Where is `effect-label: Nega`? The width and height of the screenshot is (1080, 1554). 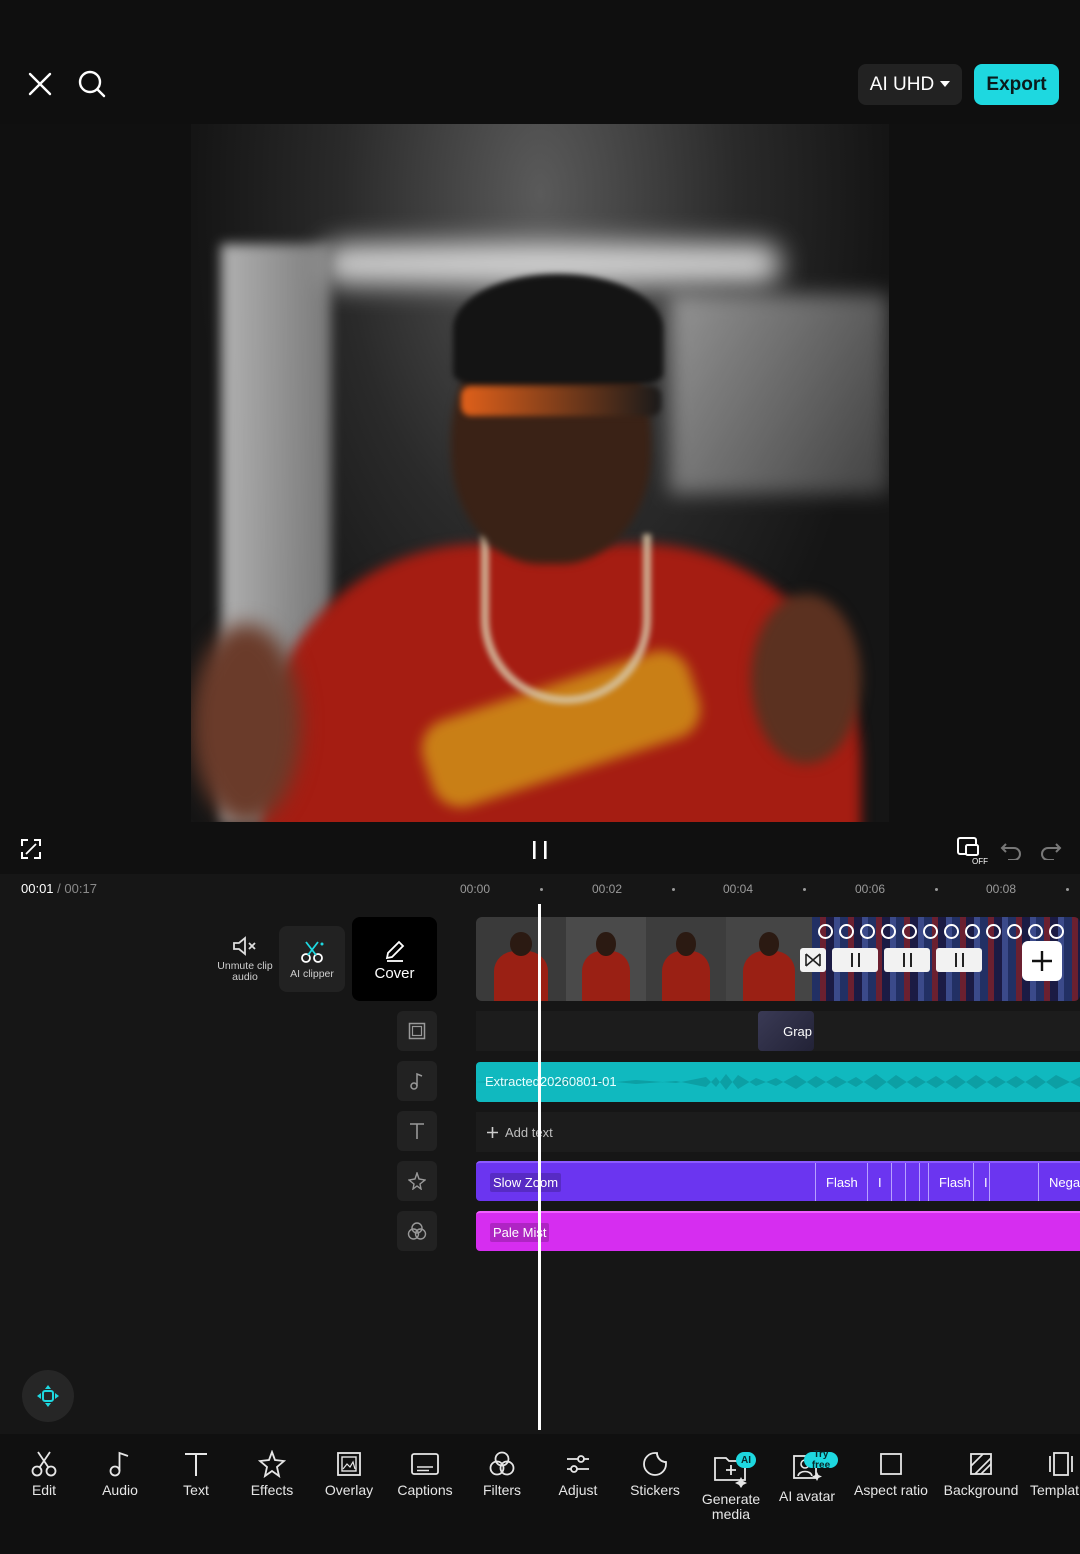
effect-label: Nega is located at coordinates (1064, 1182).